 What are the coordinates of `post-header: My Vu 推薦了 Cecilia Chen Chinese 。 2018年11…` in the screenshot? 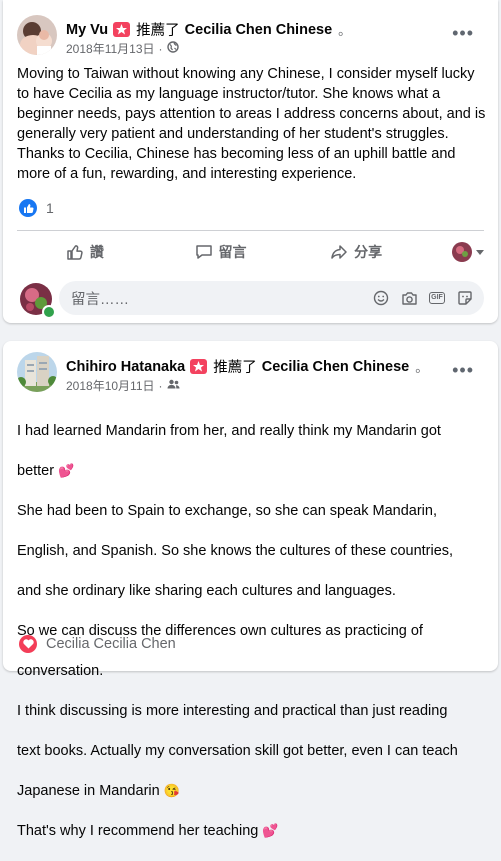 It's located at (252, 36).